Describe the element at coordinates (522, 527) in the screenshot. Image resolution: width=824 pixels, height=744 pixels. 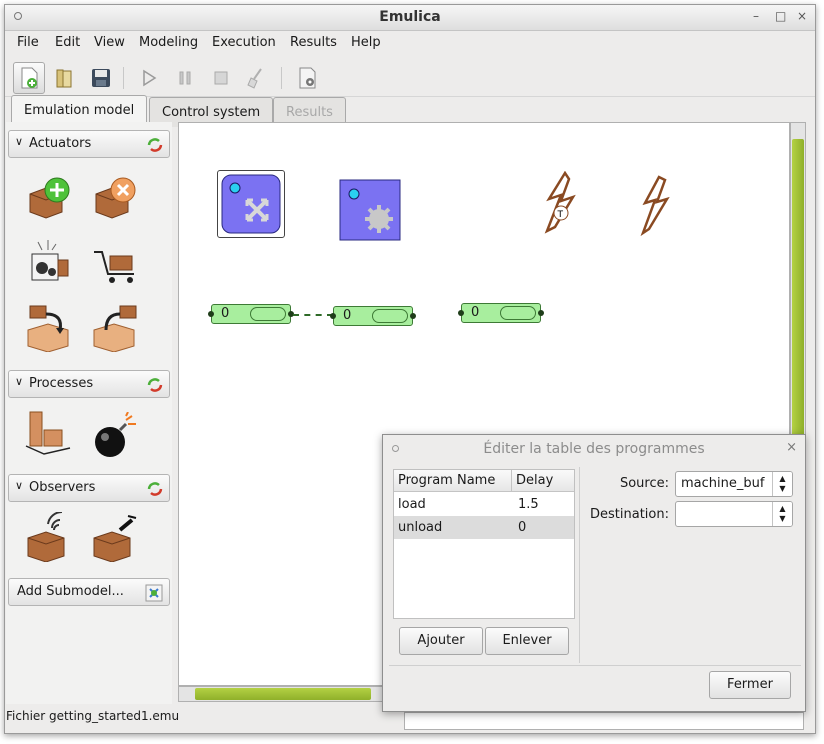
I see `delay-cell: 0` at that location.